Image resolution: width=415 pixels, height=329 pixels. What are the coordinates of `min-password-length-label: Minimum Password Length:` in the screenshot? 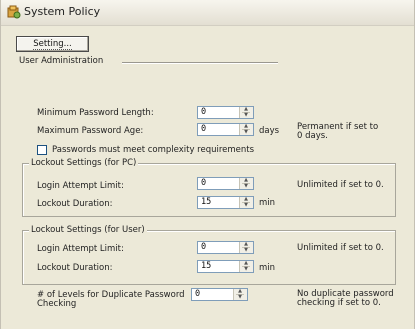 It's located at (95, 113).